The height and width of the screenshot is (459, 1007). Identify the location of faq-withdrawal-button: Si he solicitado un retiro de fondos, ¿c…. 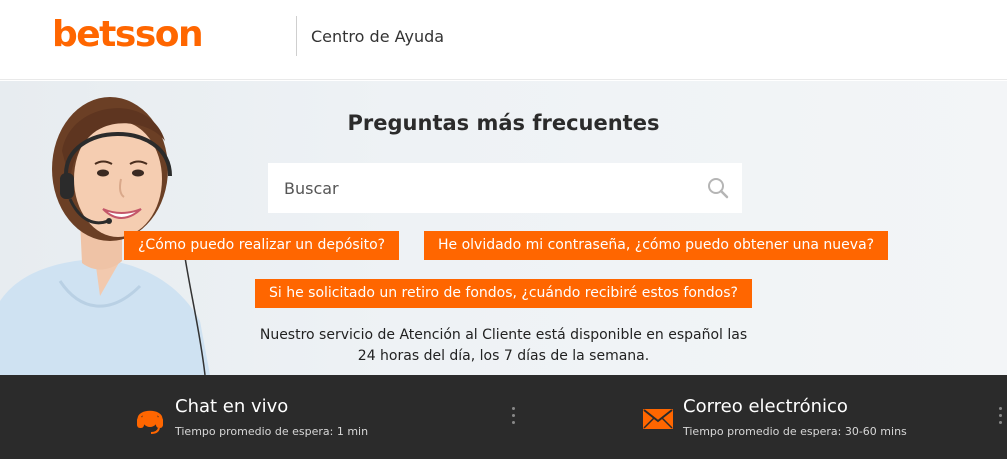
(503, 293).